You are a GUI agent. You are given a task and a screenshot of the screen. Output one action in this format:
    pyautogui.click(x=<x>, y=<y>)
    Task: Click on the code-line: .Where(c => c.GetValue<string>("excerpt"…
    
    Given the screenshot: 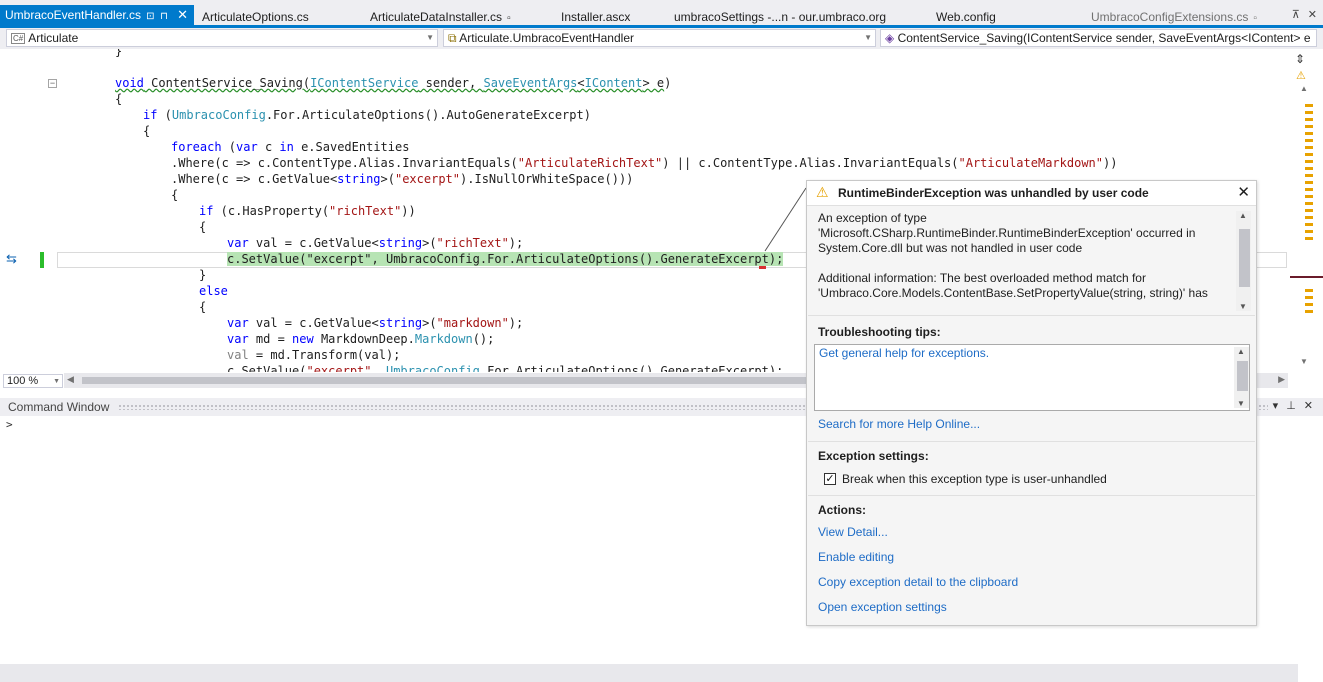 What is the action you would take?
    pyautogui.click(x=402, y=179)
    